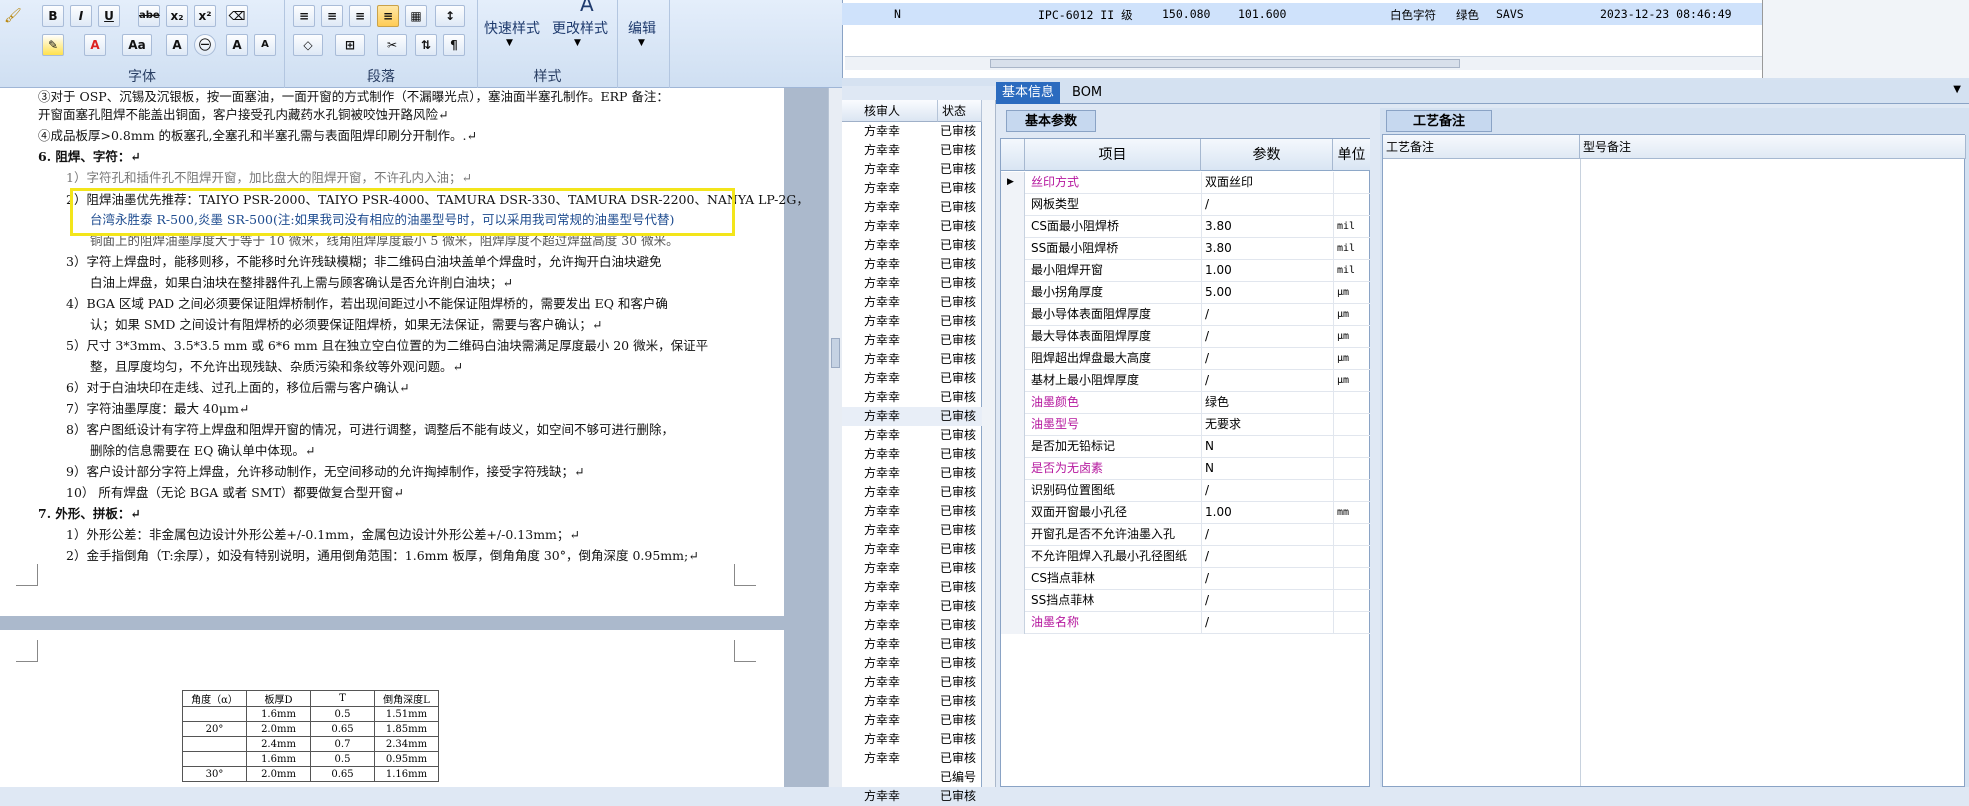 Image resolution: width=1969 pixels, height=806 pixels. I want to click on tab-process-notes: 工艺备注, so click(1439, 121).